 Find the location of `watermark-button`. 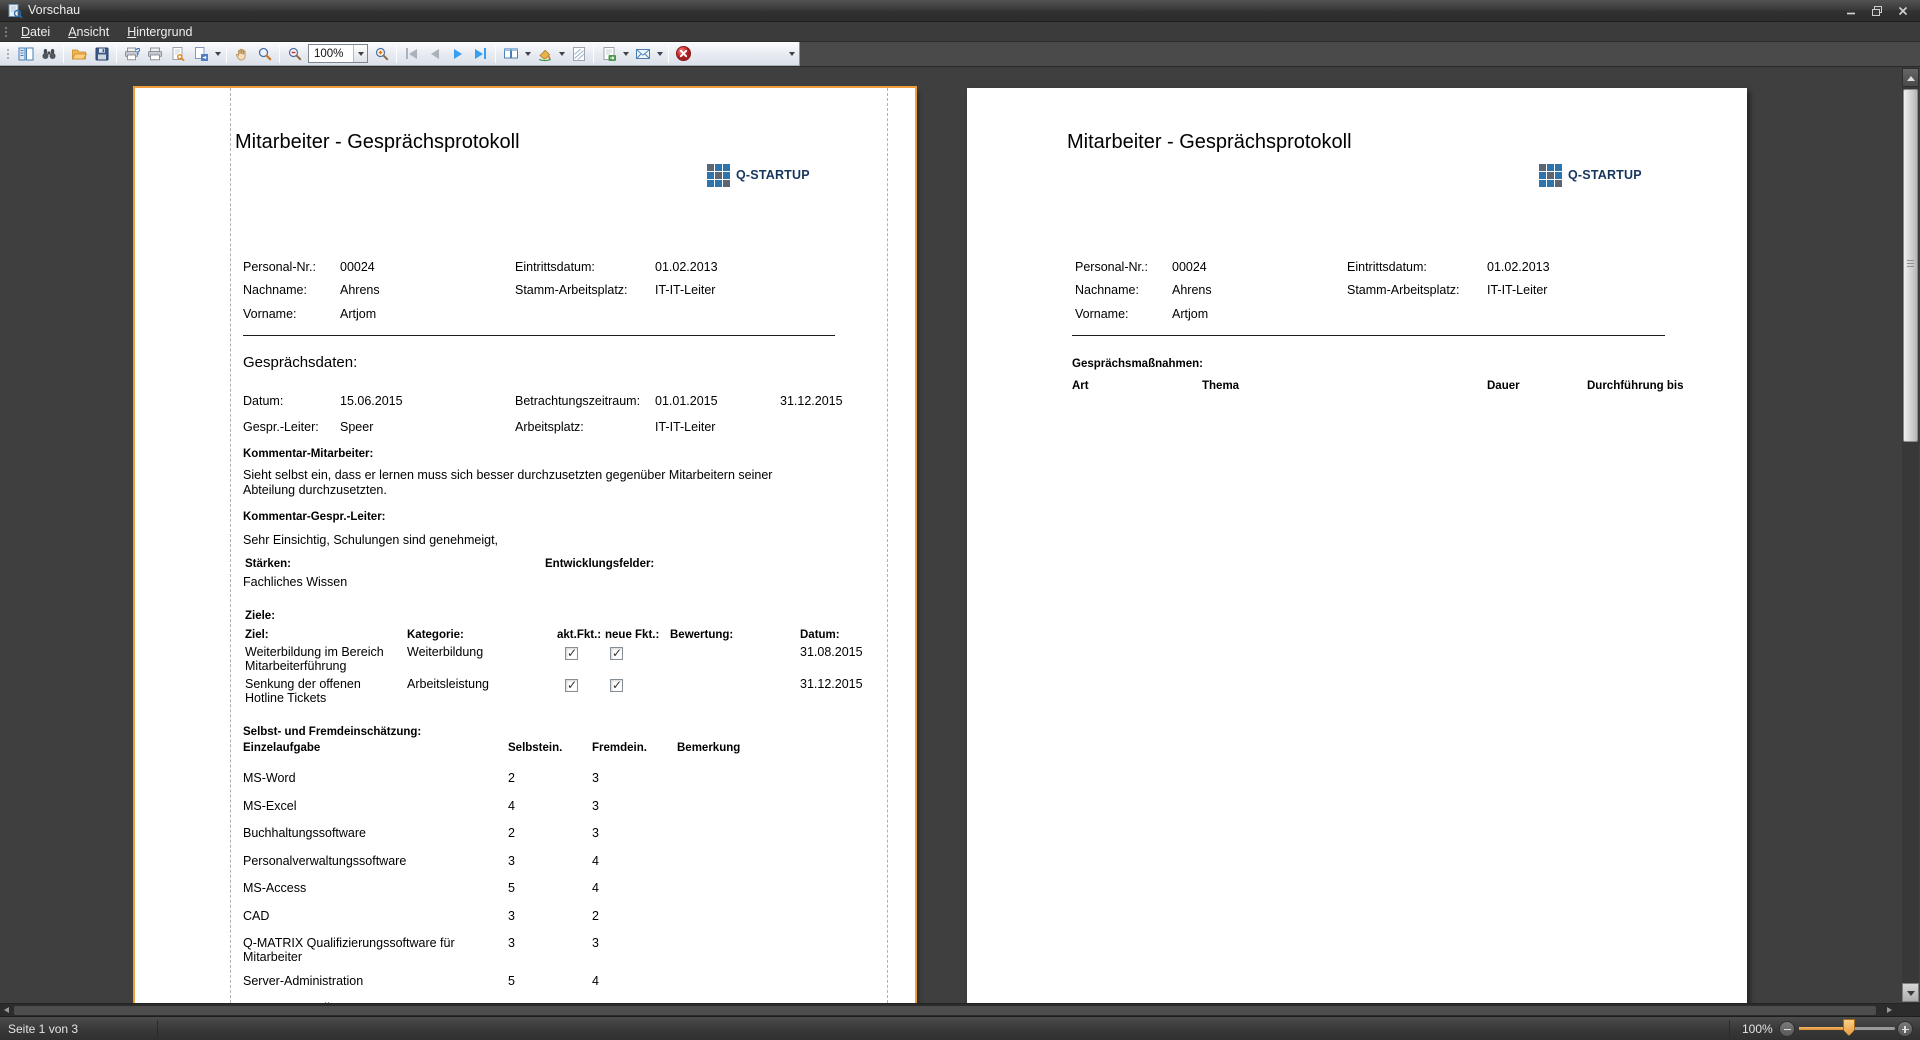

watermark-button is located at coordinates (578, 54).